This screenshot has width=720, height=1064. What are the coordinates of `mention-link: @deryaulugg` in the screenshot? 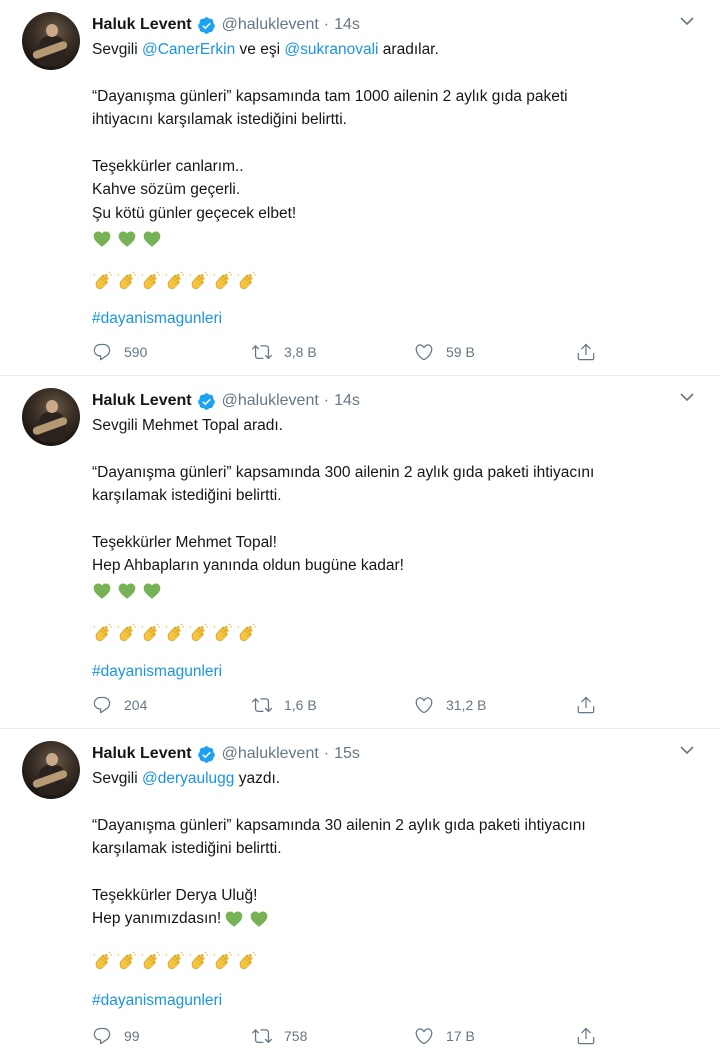 It's located at (188, 778).